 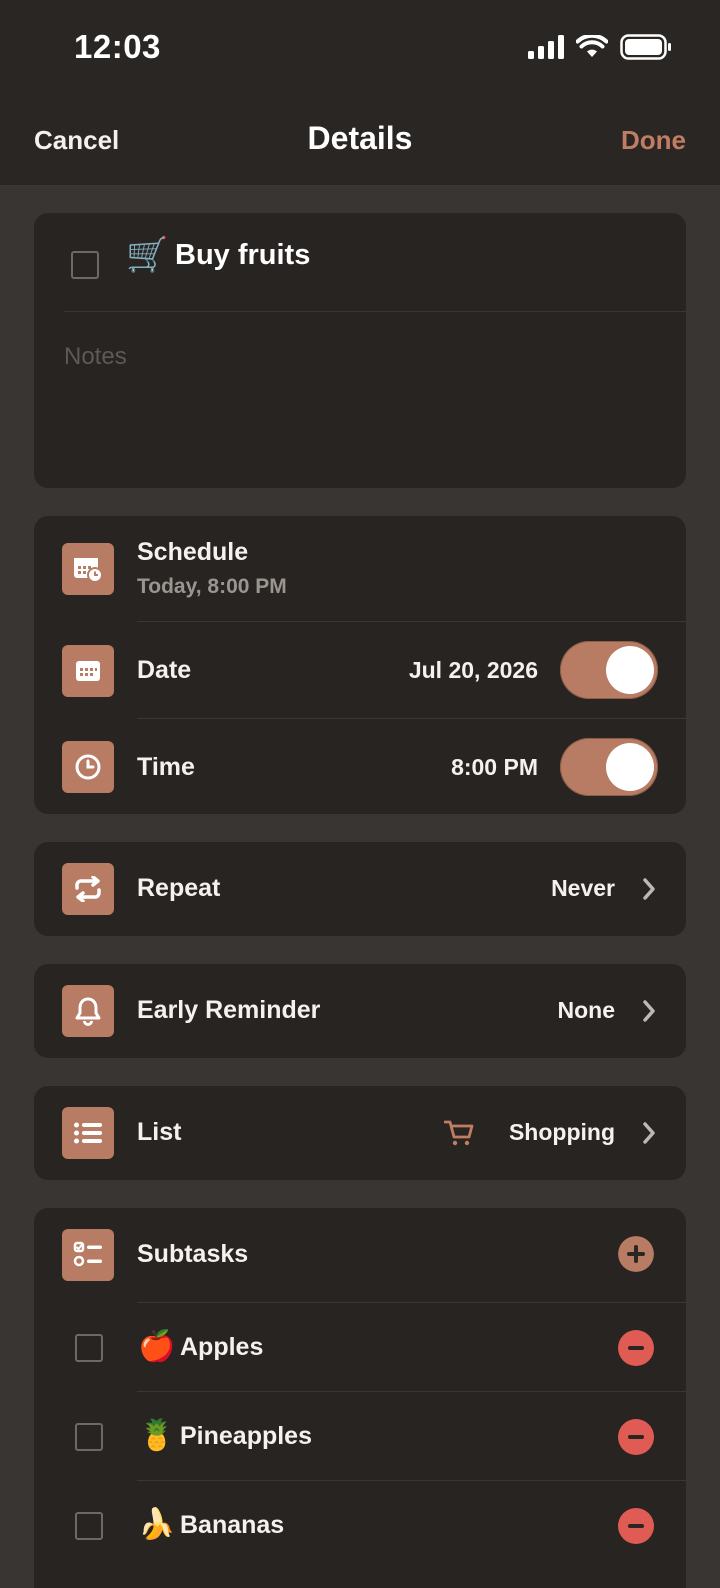 What do you see at coordinates (229, 1010) in the screenshot?
I see `early-reminder-label: Early Reminder` at bounding box center [229, 1010].